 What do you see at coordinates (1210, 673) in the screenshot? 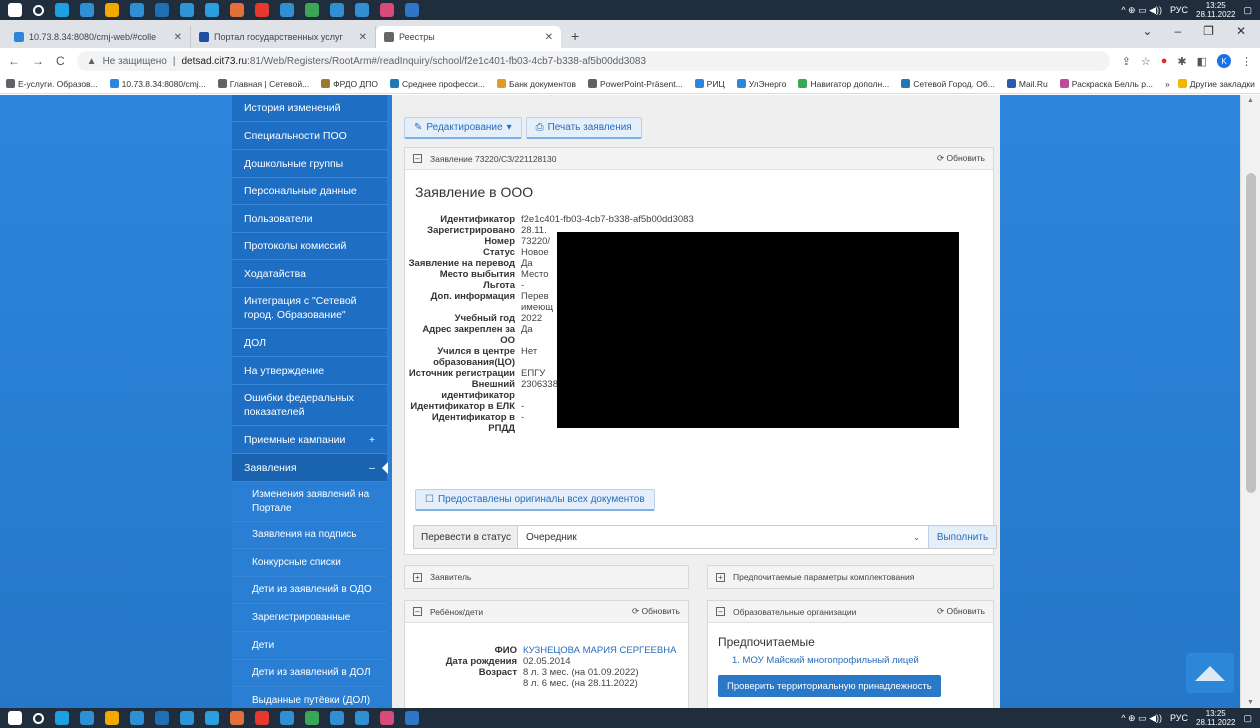
I see `scroll-to-top-button` at bounding box center [1210, 673].